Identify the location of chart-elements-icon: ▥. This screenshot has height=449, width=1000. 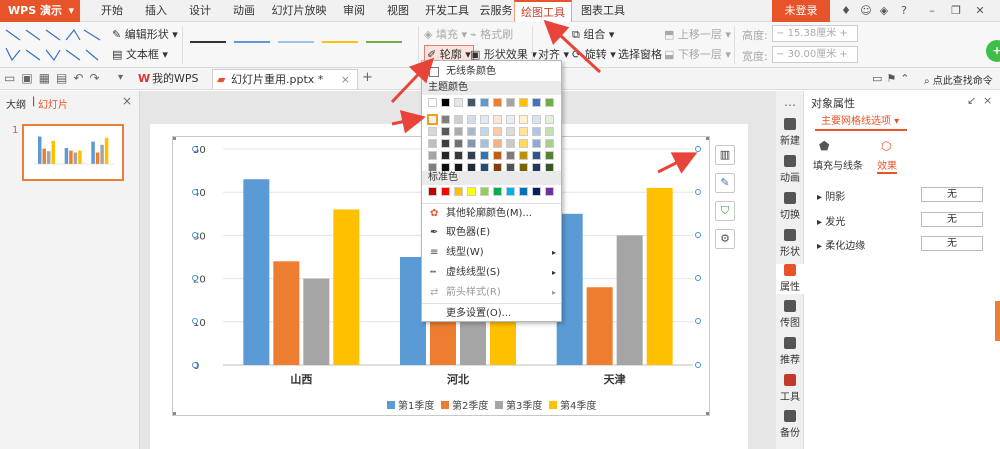
(725, 155).